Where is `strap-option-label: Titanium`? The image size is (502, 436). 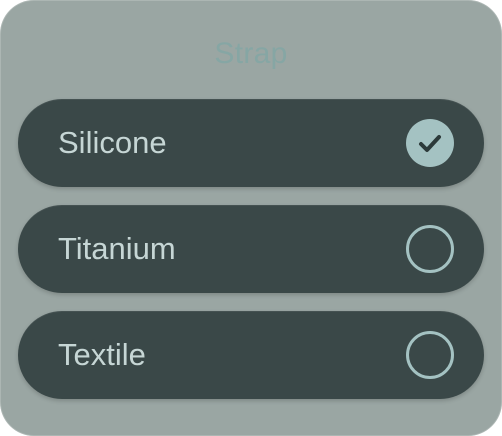 strap-option-label: Titanium is located at coordinates (117, 248).